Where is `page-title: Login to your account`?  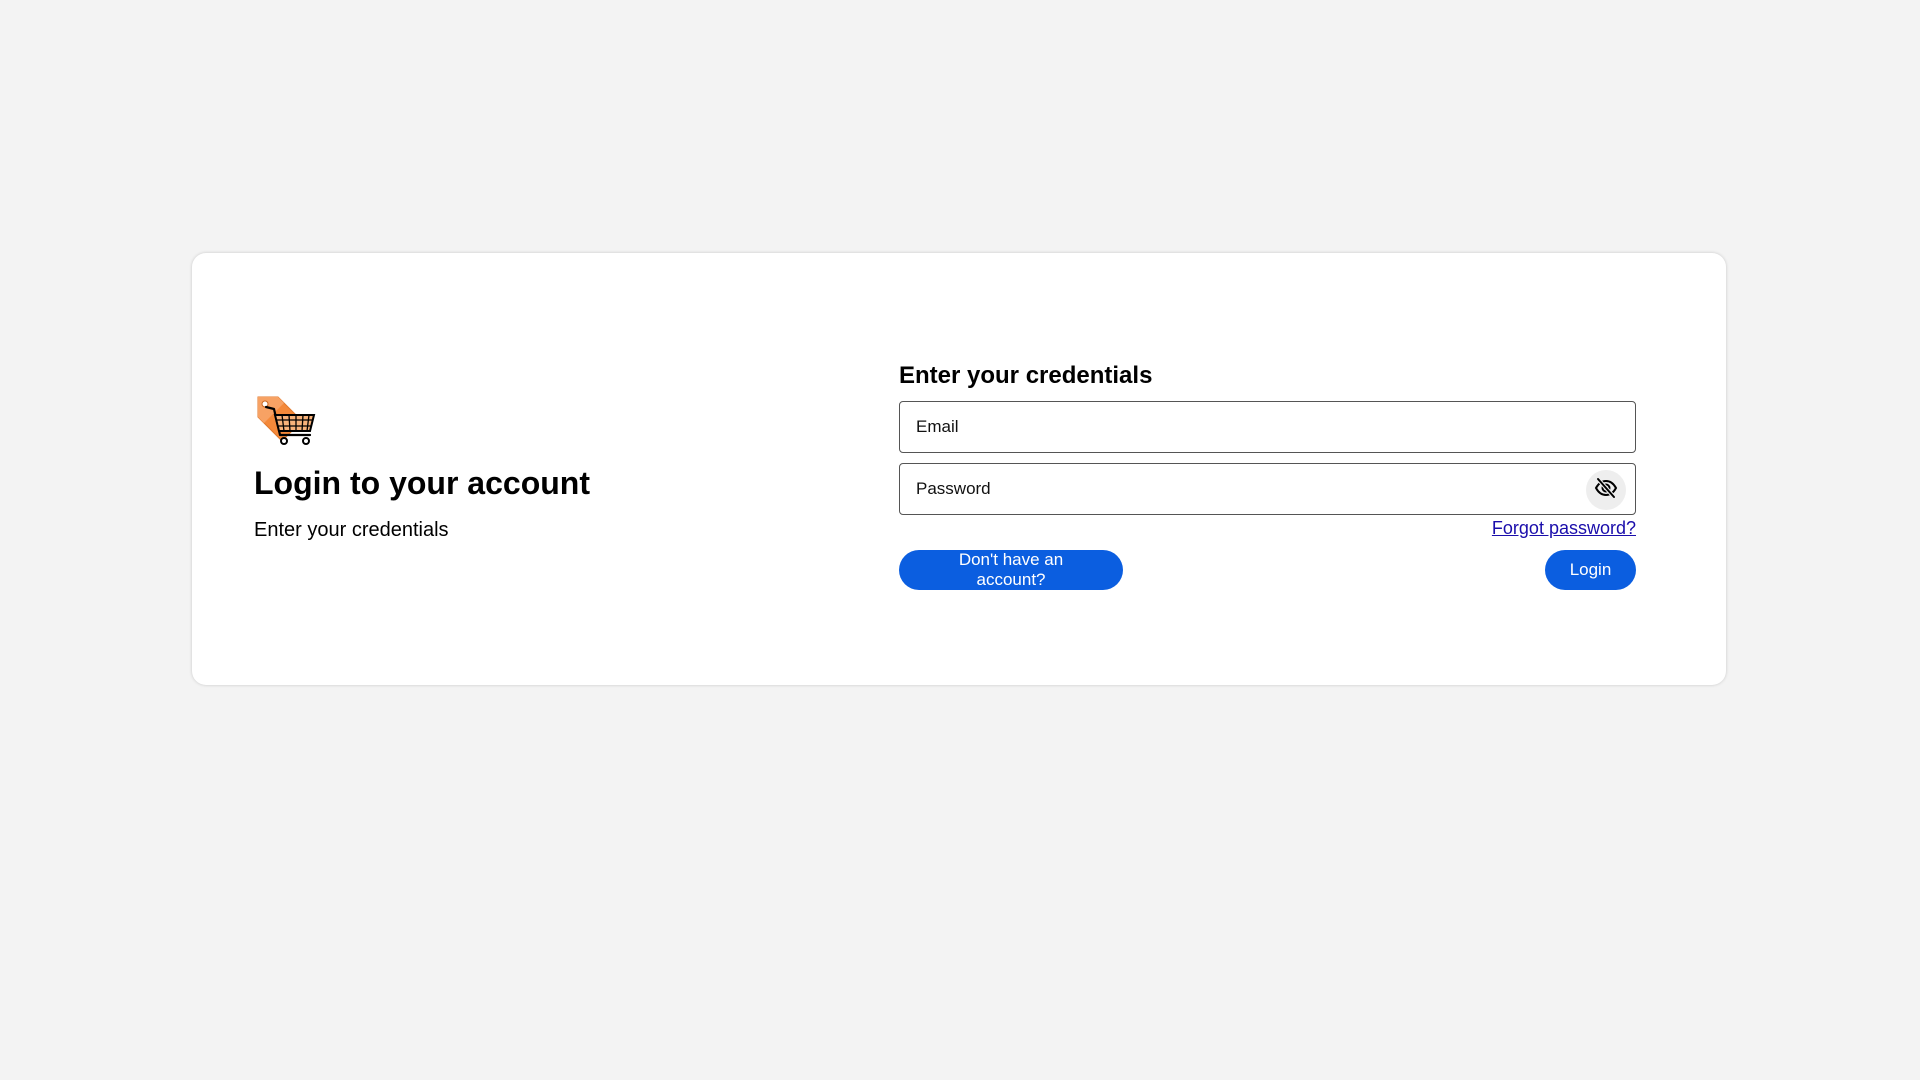 page-title: Login to your account is located at coordinates (422, 483).